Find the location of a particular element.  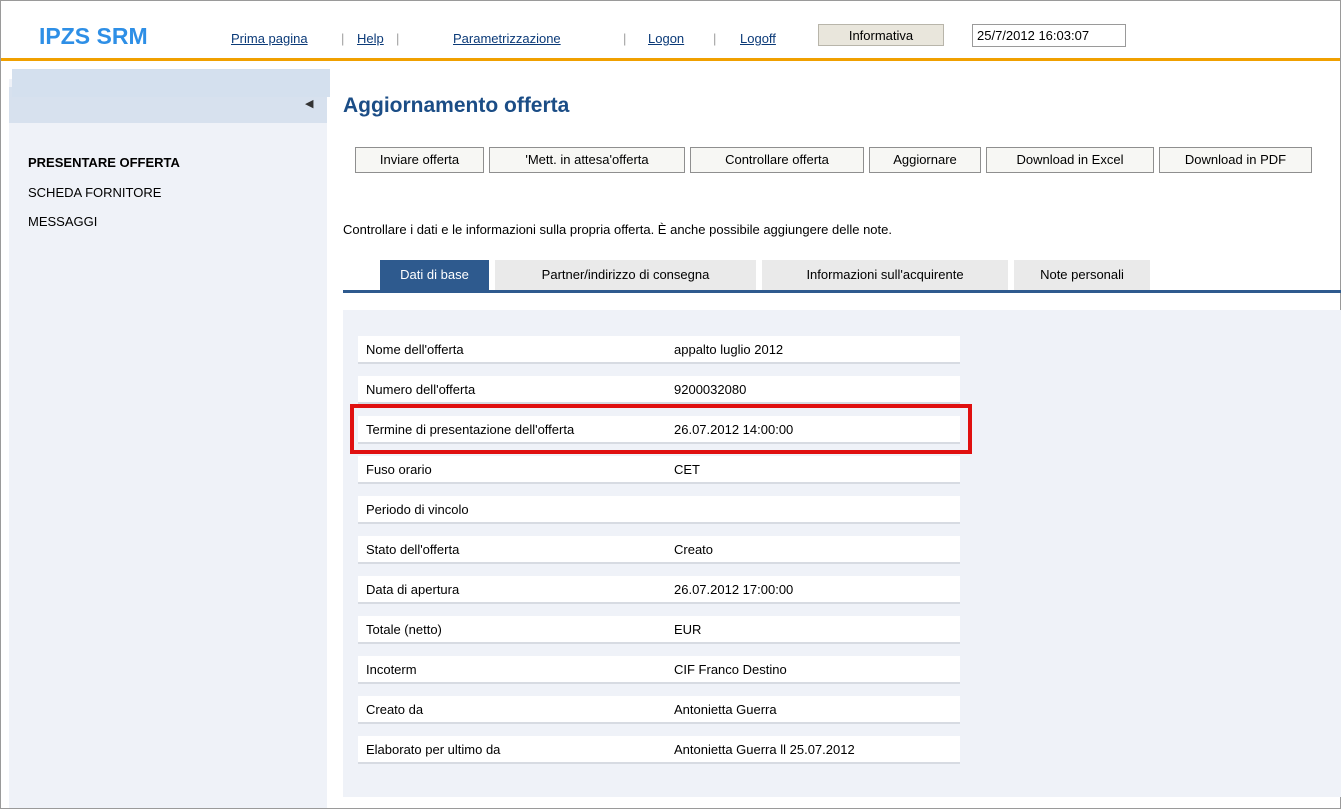

detail-row: Creato da Antonietta Guerra is located at coordinates (659, 710).